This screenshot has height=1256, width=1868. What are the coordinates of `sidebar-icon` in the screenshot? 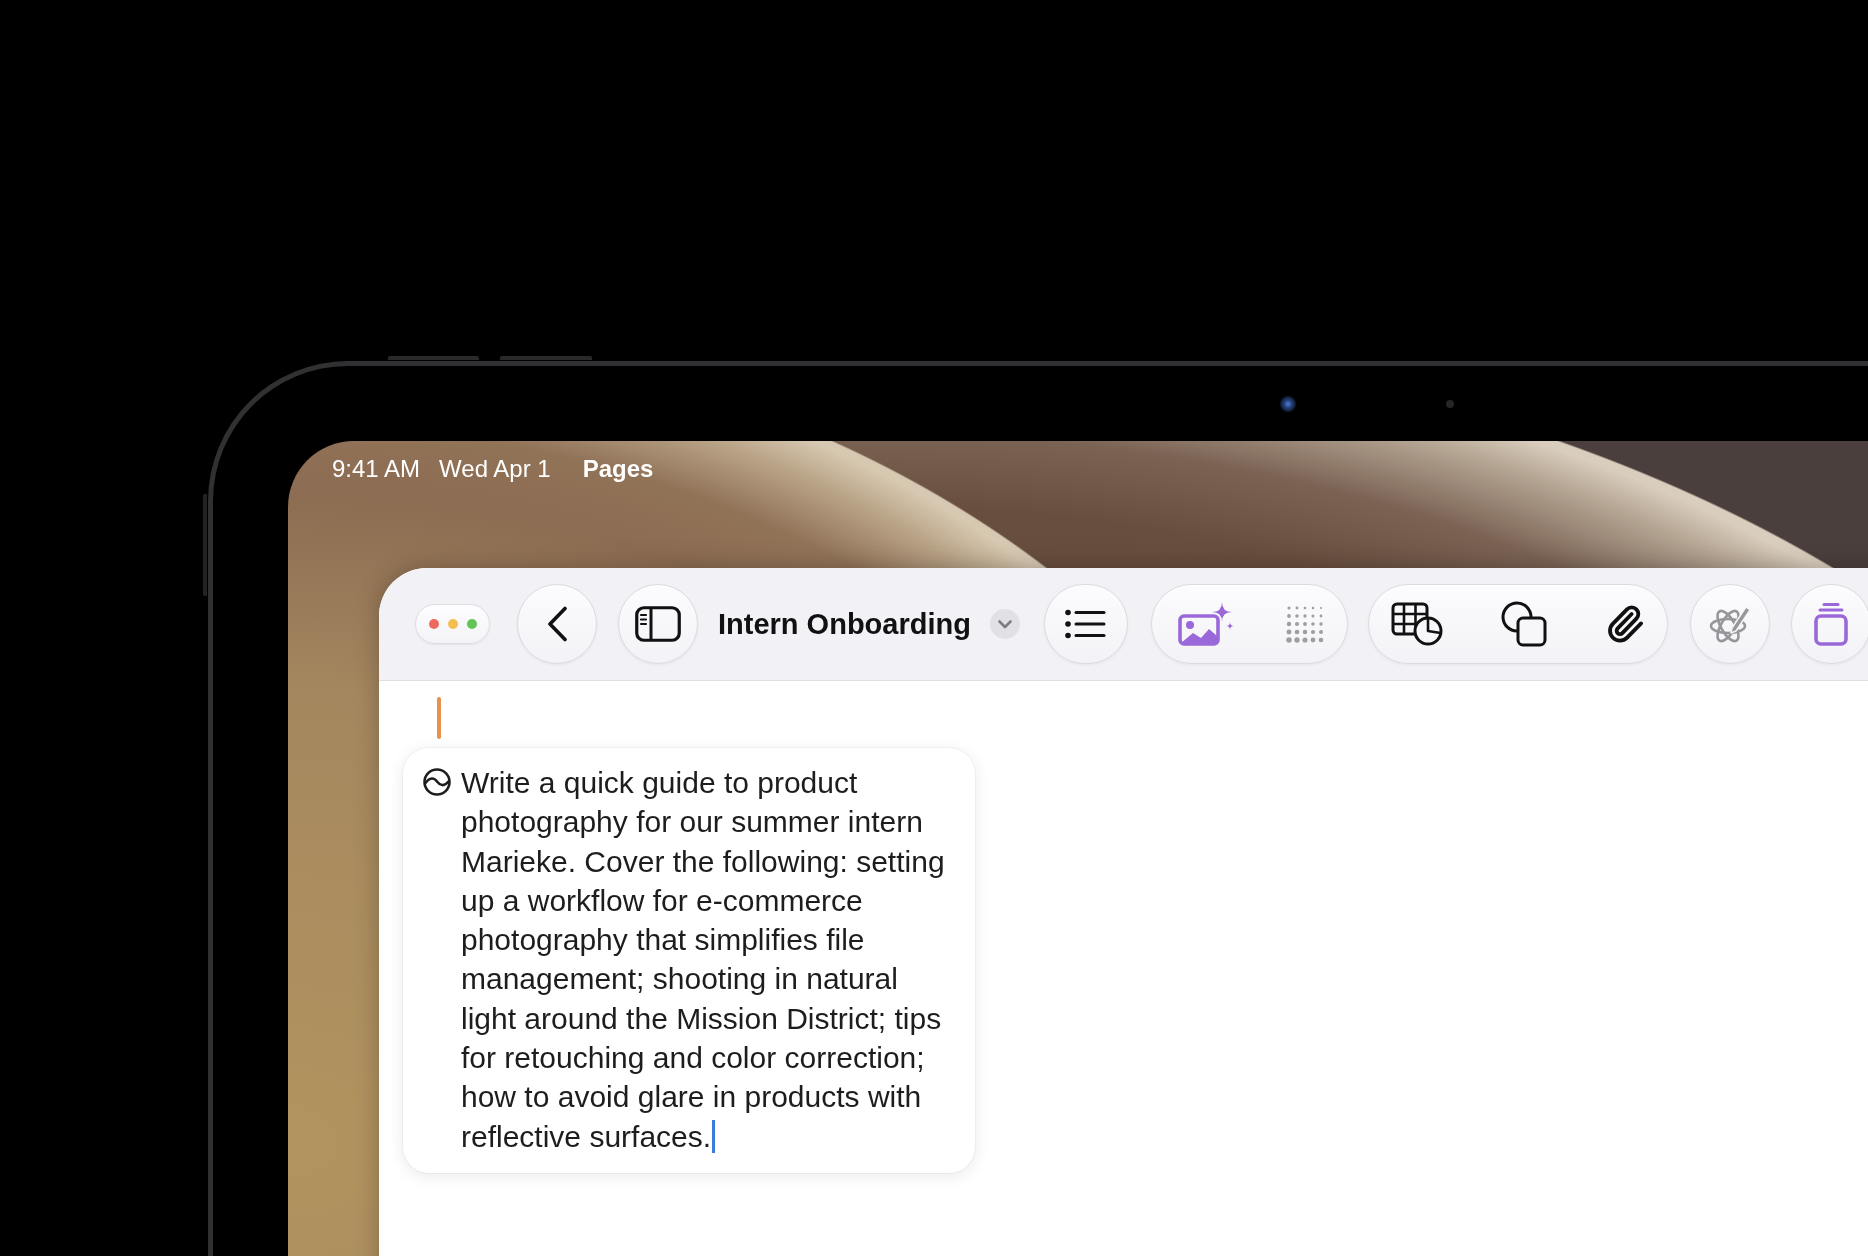 It's located at (658, 624).